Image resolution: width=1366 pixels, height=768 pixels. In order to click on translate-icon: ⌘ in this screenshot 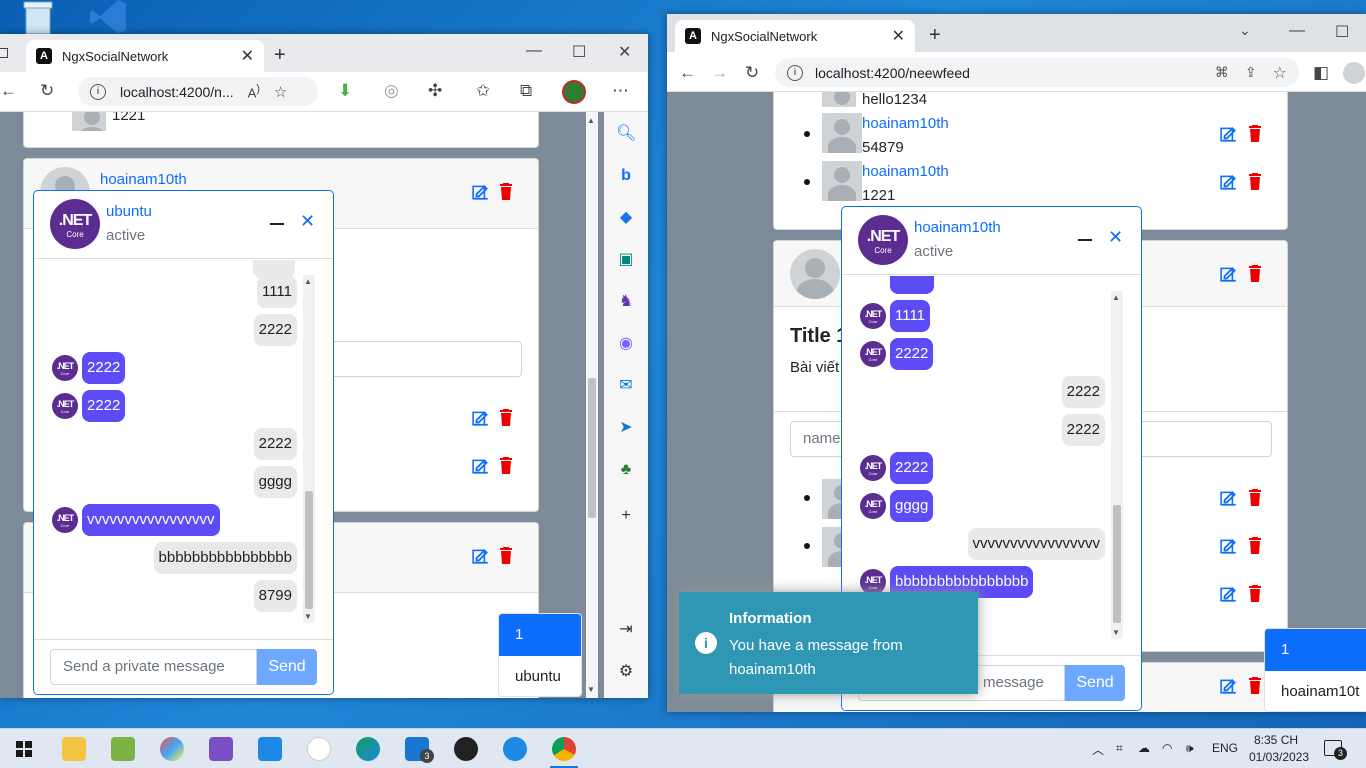, I will do `click(1222, 72)`.